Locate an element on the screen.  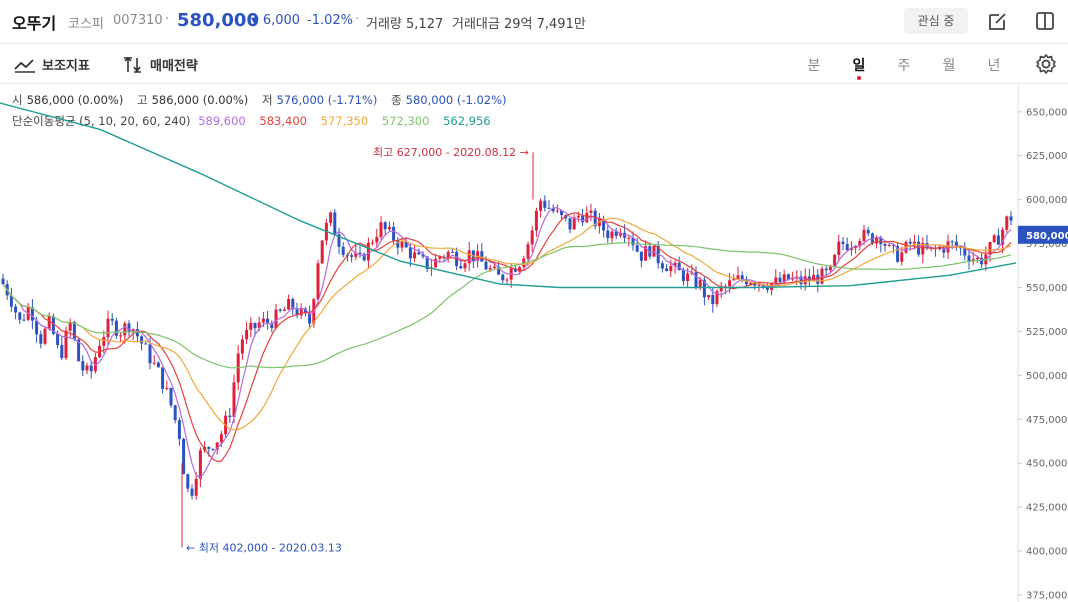
change-value: 6,000 is located at coordinates (281, 20).